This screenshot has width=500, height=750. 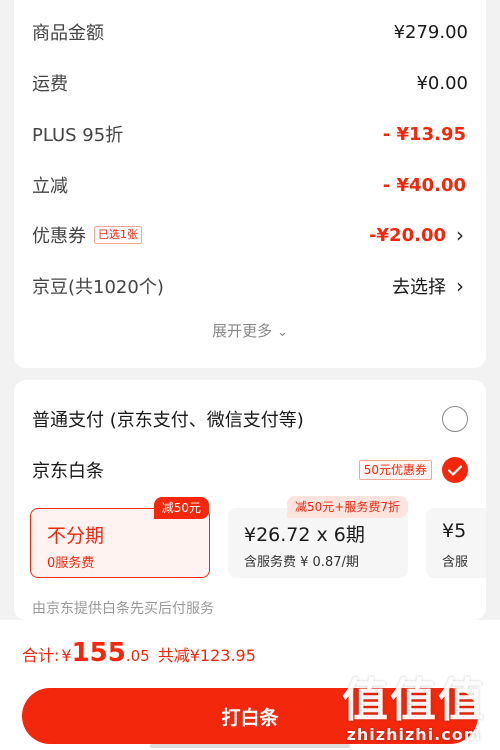 I want to click on jd-beans-label: 京豆(共1020个), so click(x=98, y=287).